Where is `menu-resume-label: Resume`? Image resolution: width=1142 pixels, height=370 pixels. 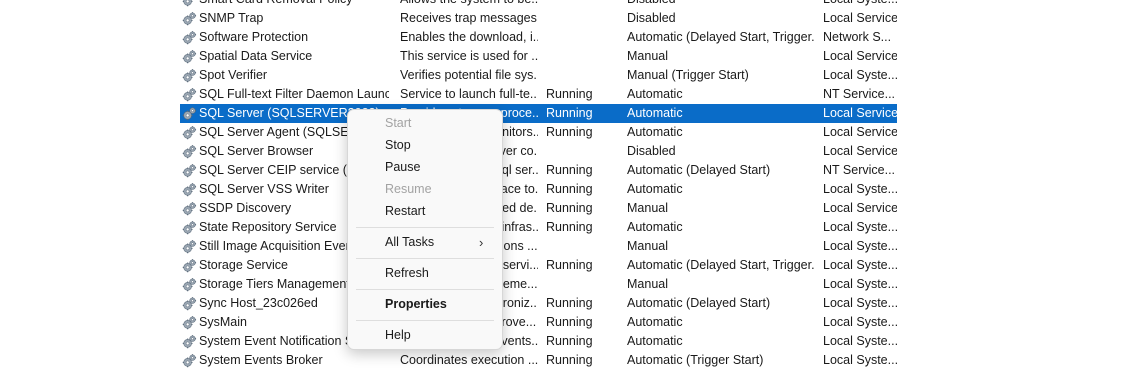
menu-resume-label: Resume is located at coordinates (408, 189).